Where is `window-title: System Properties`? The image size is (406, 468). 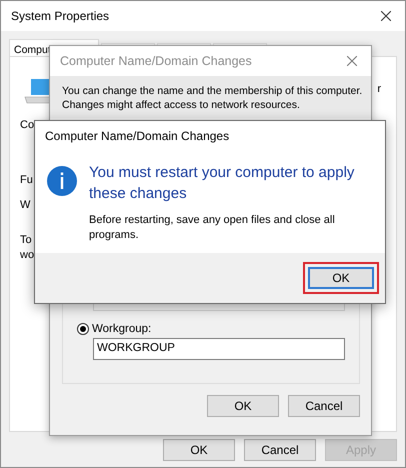 window-title: System Properties is located at coordinates (60, 16).